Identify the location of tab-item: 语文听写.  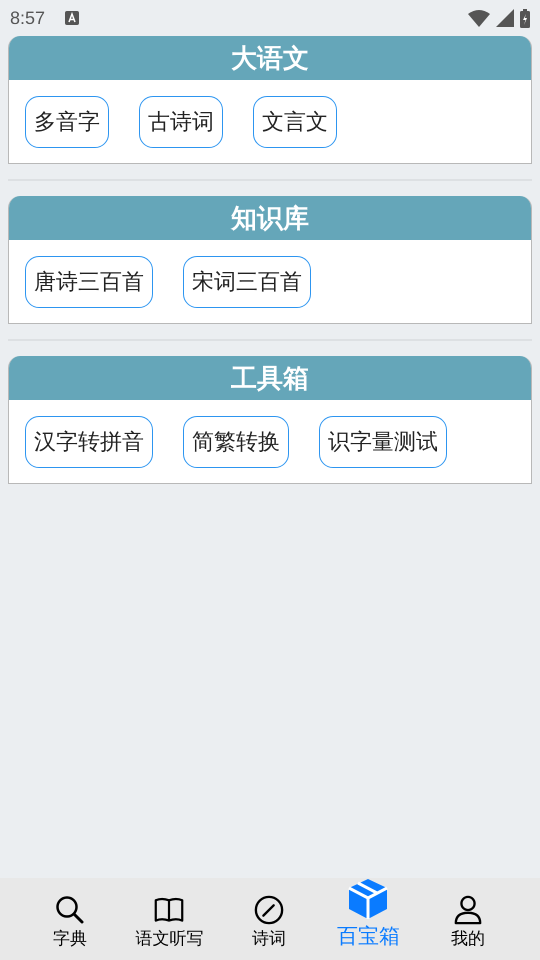
(169, 919).